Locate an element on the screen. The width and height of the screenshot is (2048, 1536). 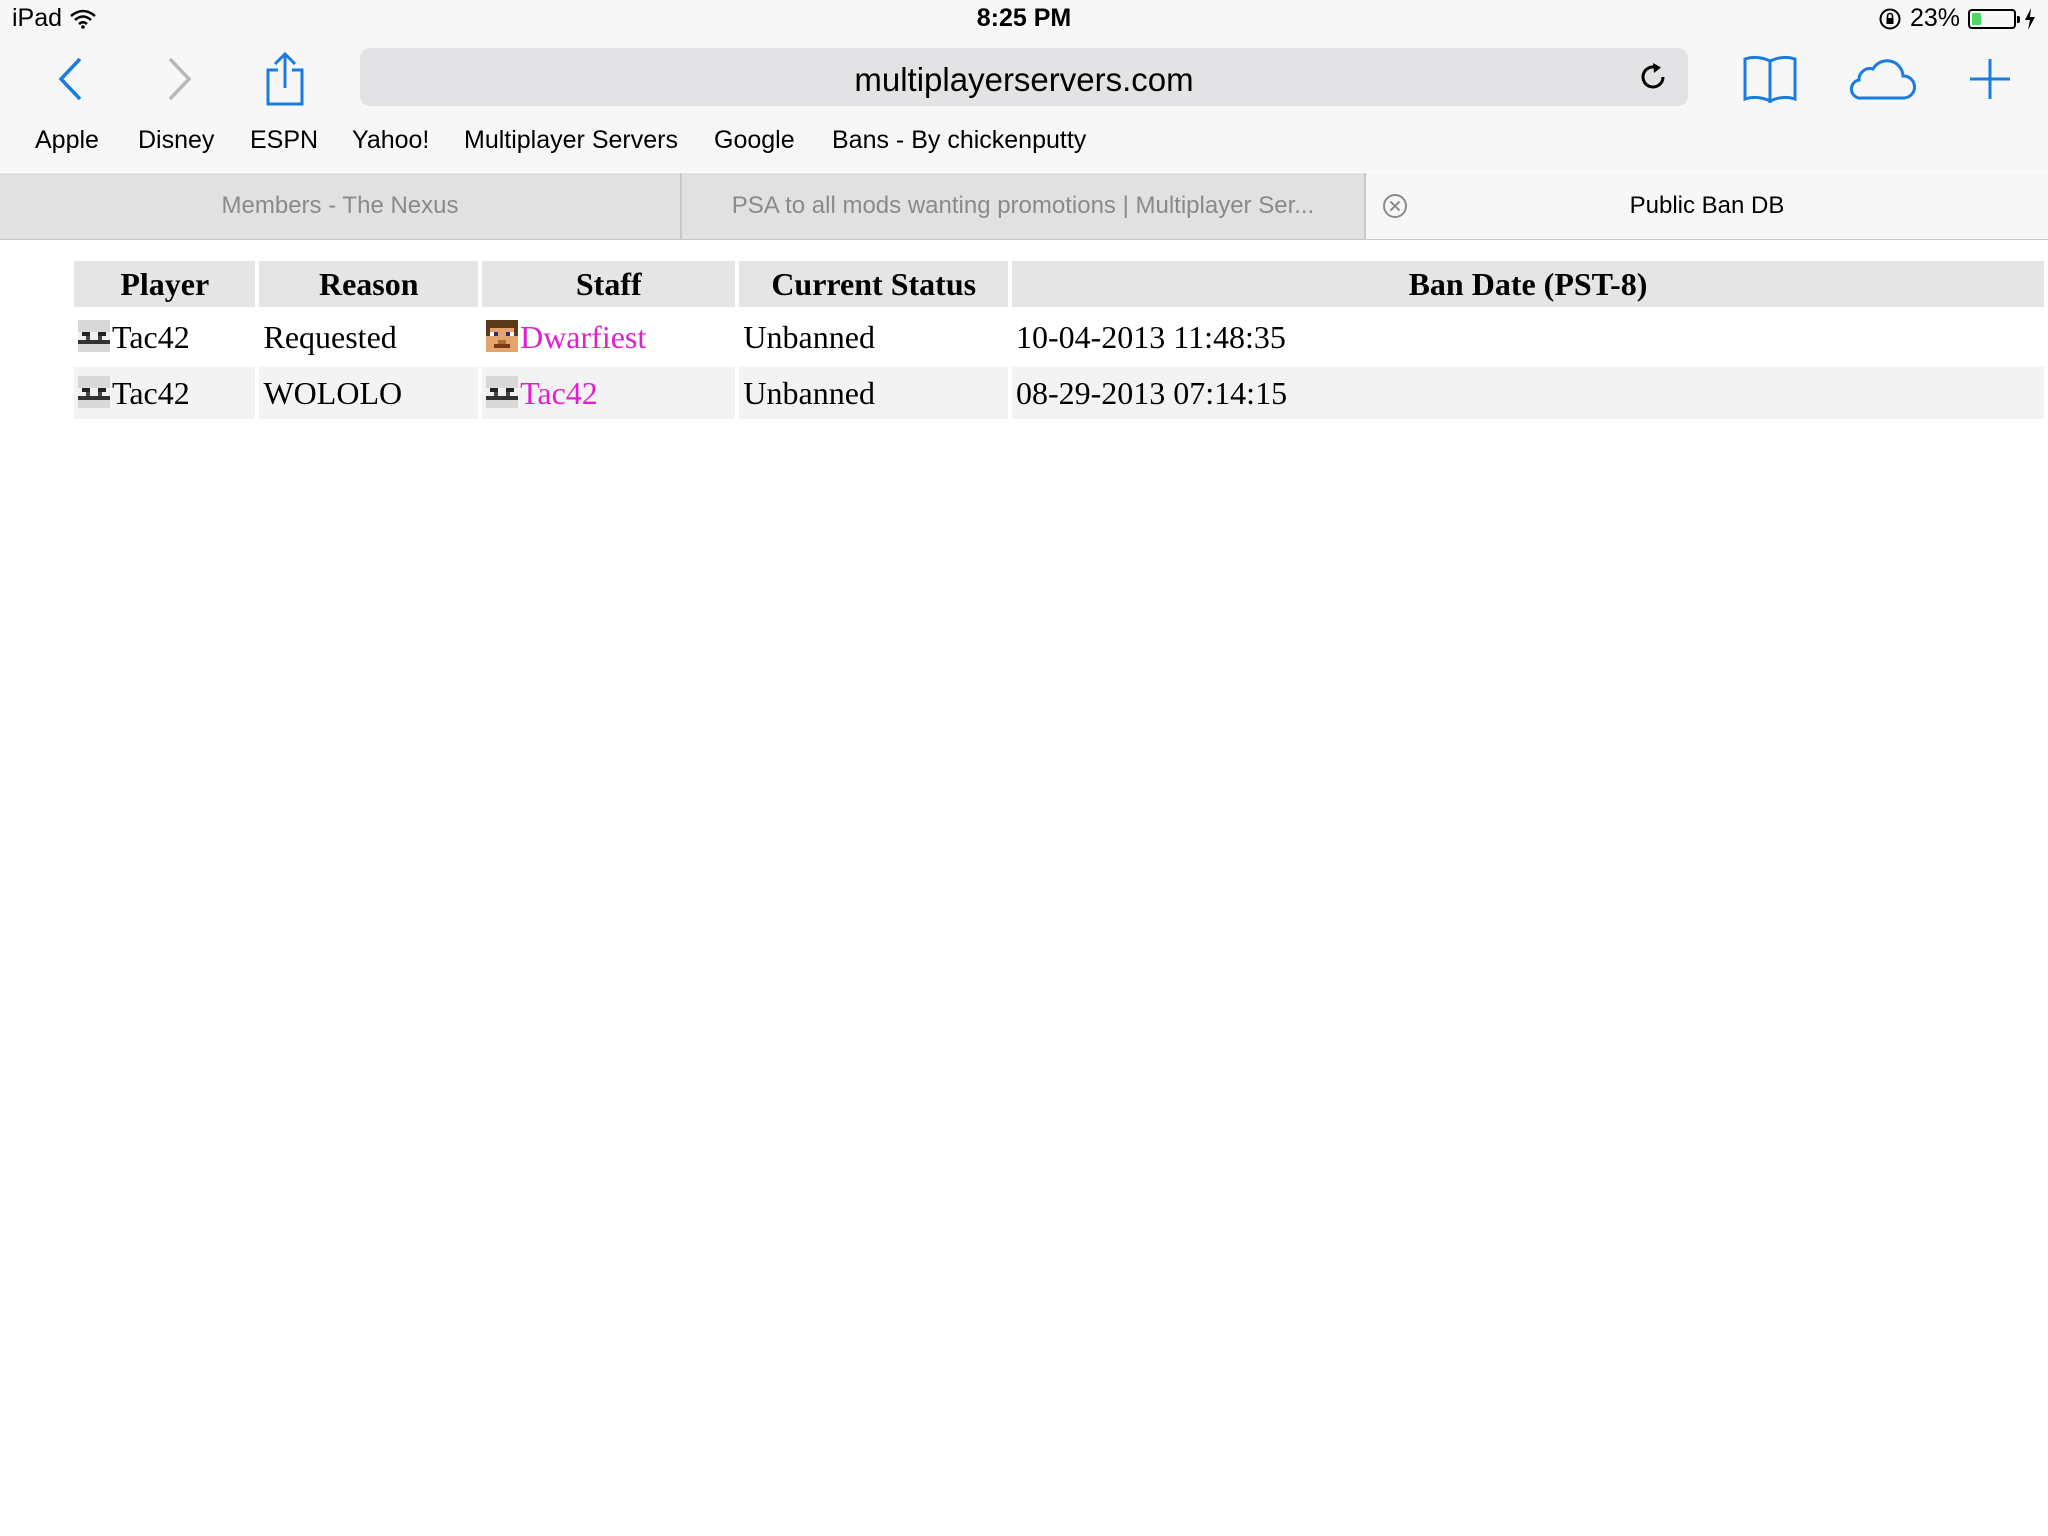
icloud-tabs-icon is located at coordinates (1882, 79).